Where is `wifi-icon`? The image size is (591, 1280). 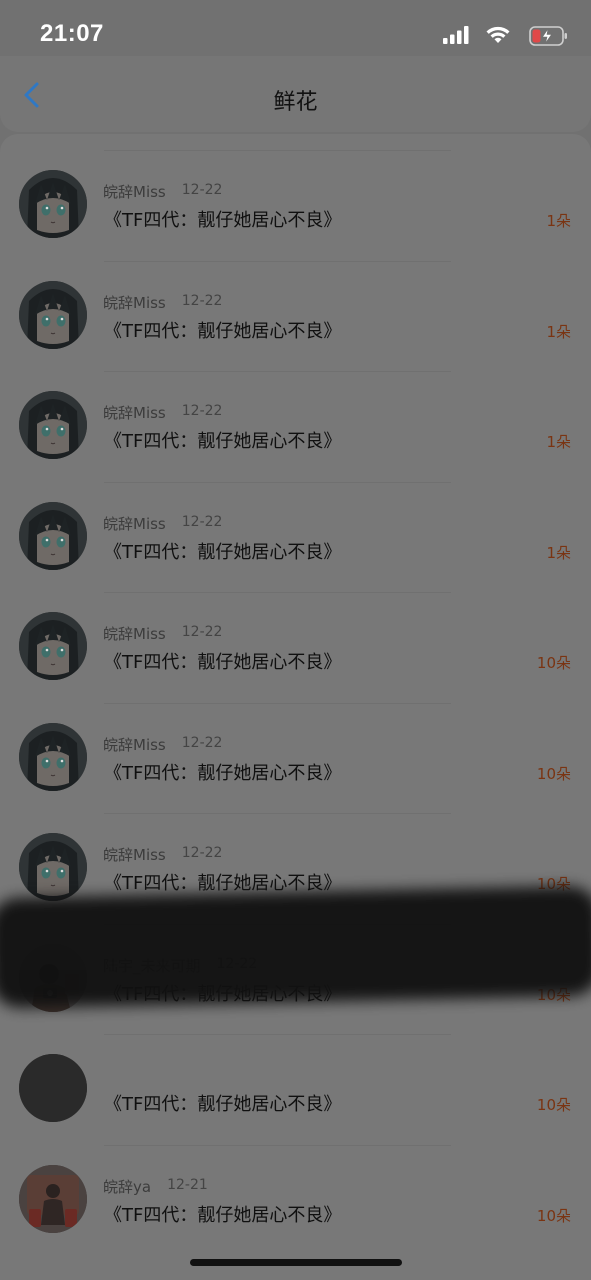 wifi-icon is located at coordinates (498, 34).